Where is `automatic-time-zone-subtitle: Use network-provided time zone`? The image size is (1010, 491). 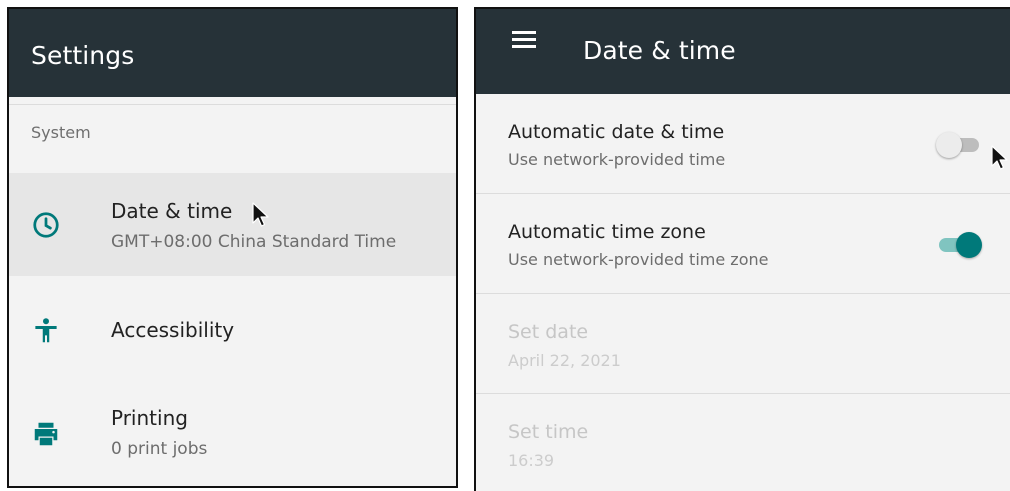
automatic-time-zone-subtitle: Use network-provided time zone is located at coordinates (638, 259).